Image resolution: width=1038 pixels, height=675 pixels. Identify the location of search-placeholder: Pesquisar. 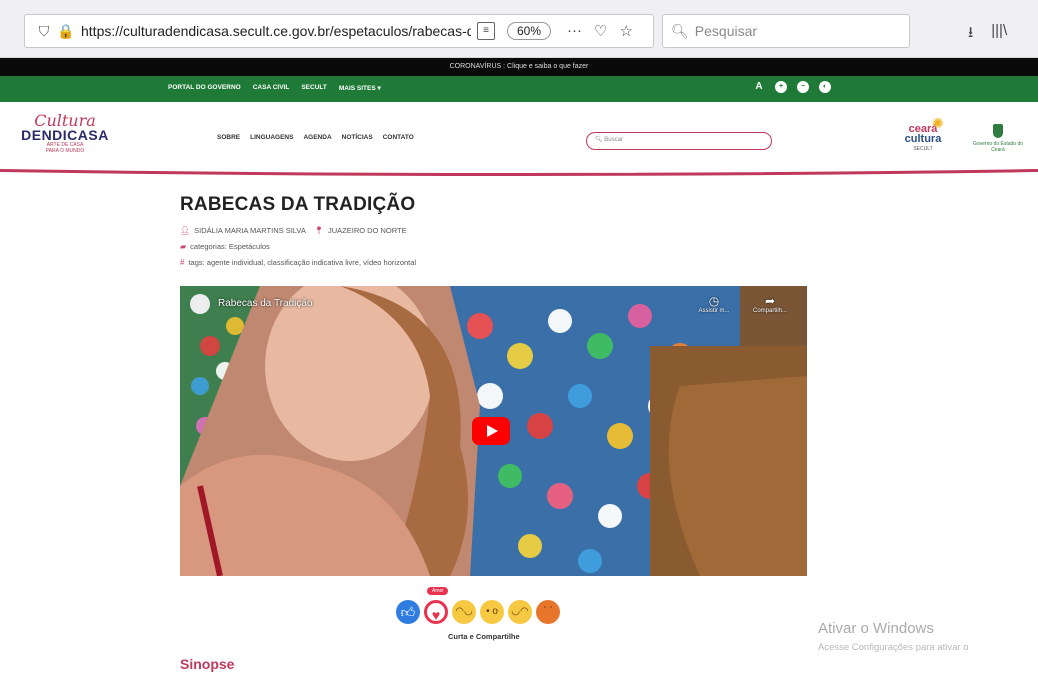
(726, 31).